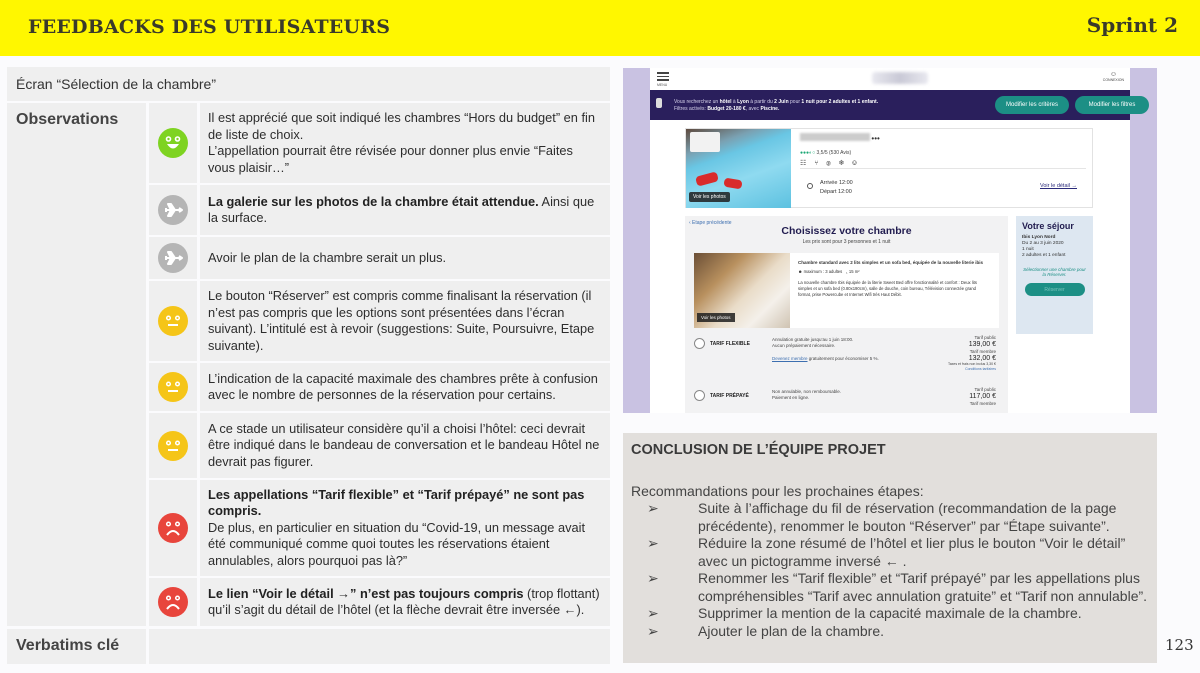  Describe the element at coordinates (1032, 105) in the screenshot. I see `modify-criteria-button: Modifier les critères` at that location.